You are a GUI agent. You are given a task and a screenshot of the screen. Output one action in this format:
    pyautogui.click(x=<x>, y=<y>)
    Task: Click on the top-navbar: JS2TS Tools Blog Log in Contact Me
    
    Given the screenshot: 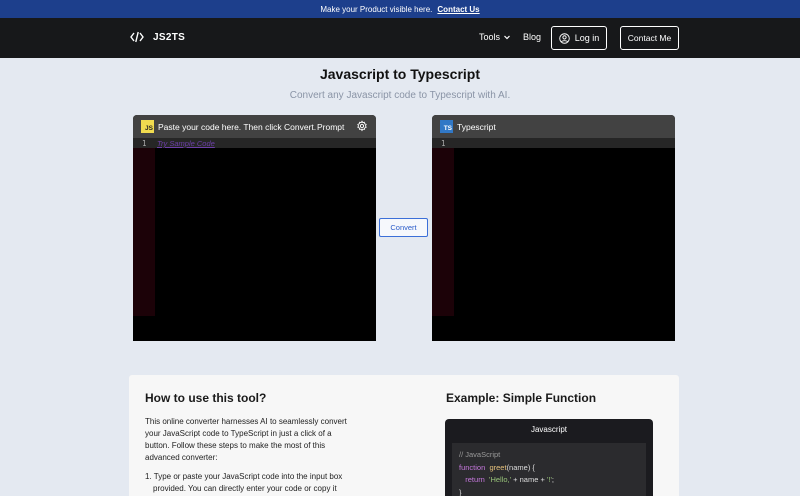 What is the action you would take?
    pyautogui.click(x=400, y=38)
    